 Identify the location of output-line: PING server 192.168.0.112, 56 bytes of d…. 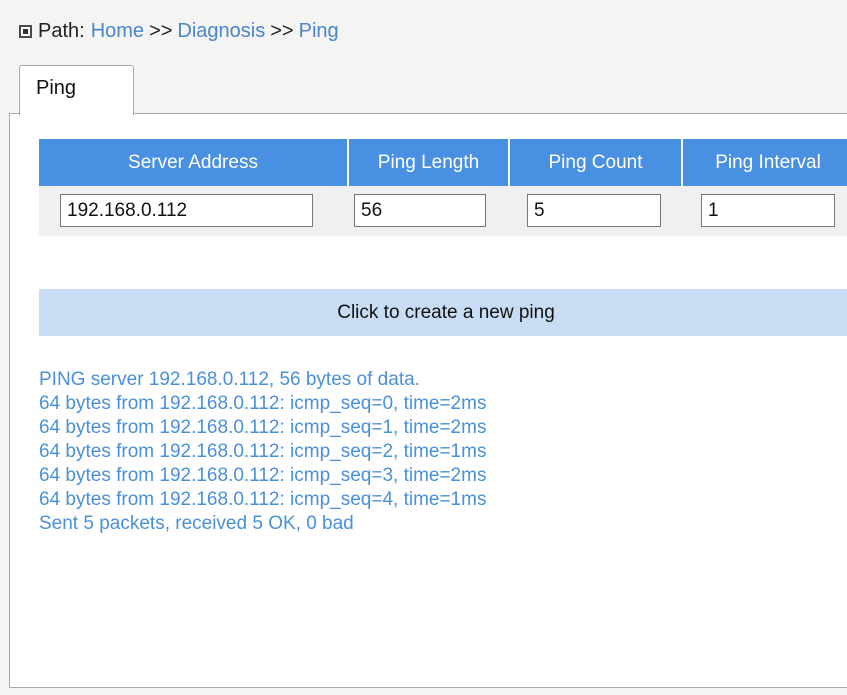
(229, 379).